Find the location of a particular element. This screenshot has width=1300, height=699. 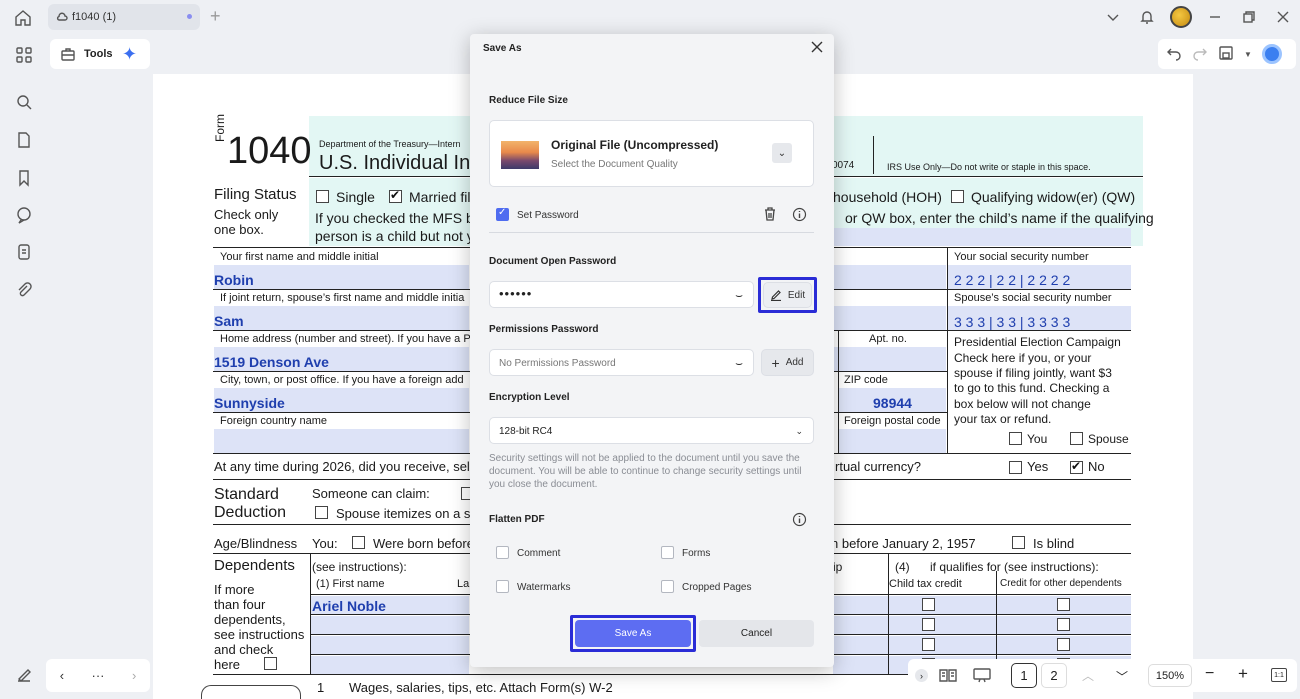

chevron-down-icon: ▼ is located at coordinates (1248, 54).